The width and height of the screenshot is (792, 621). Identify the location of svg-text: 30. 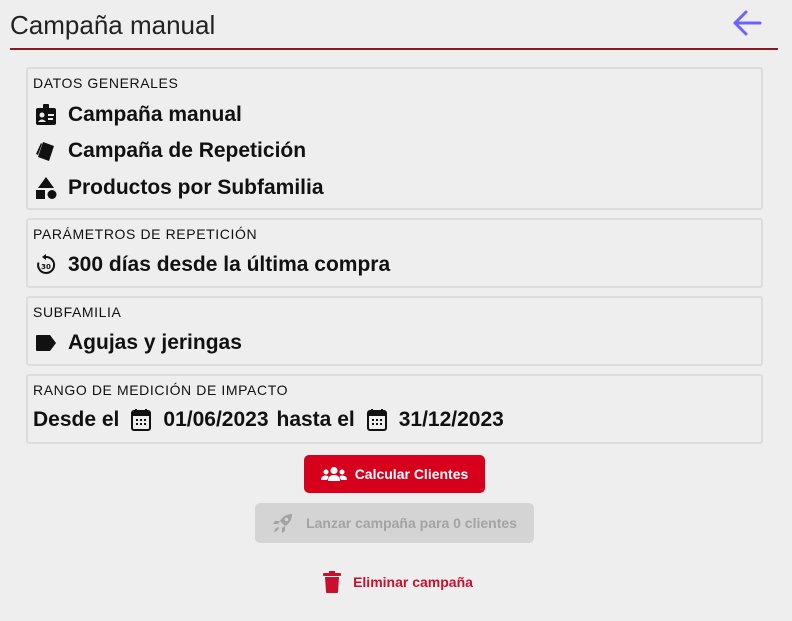
(46, 267).